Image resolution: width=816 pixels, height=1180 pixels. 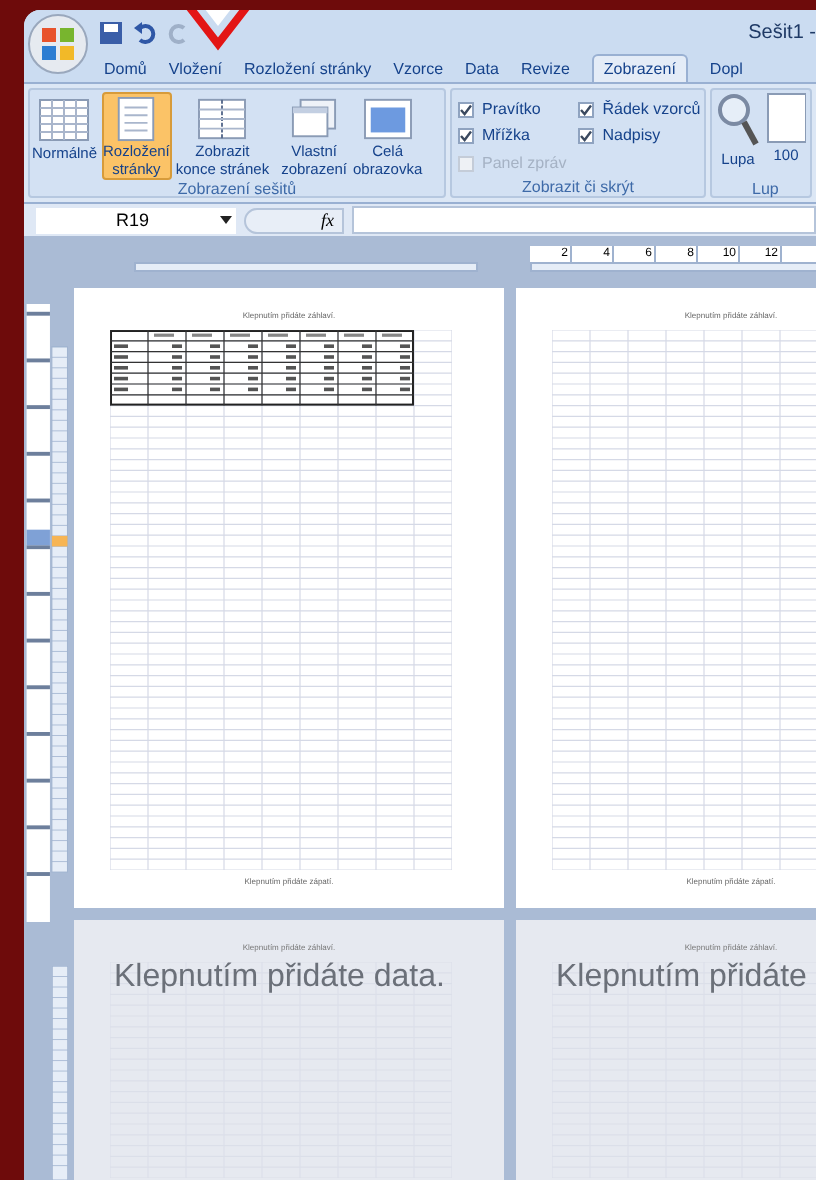 I want to click on page-break-icon, so click(x=222, y=119).